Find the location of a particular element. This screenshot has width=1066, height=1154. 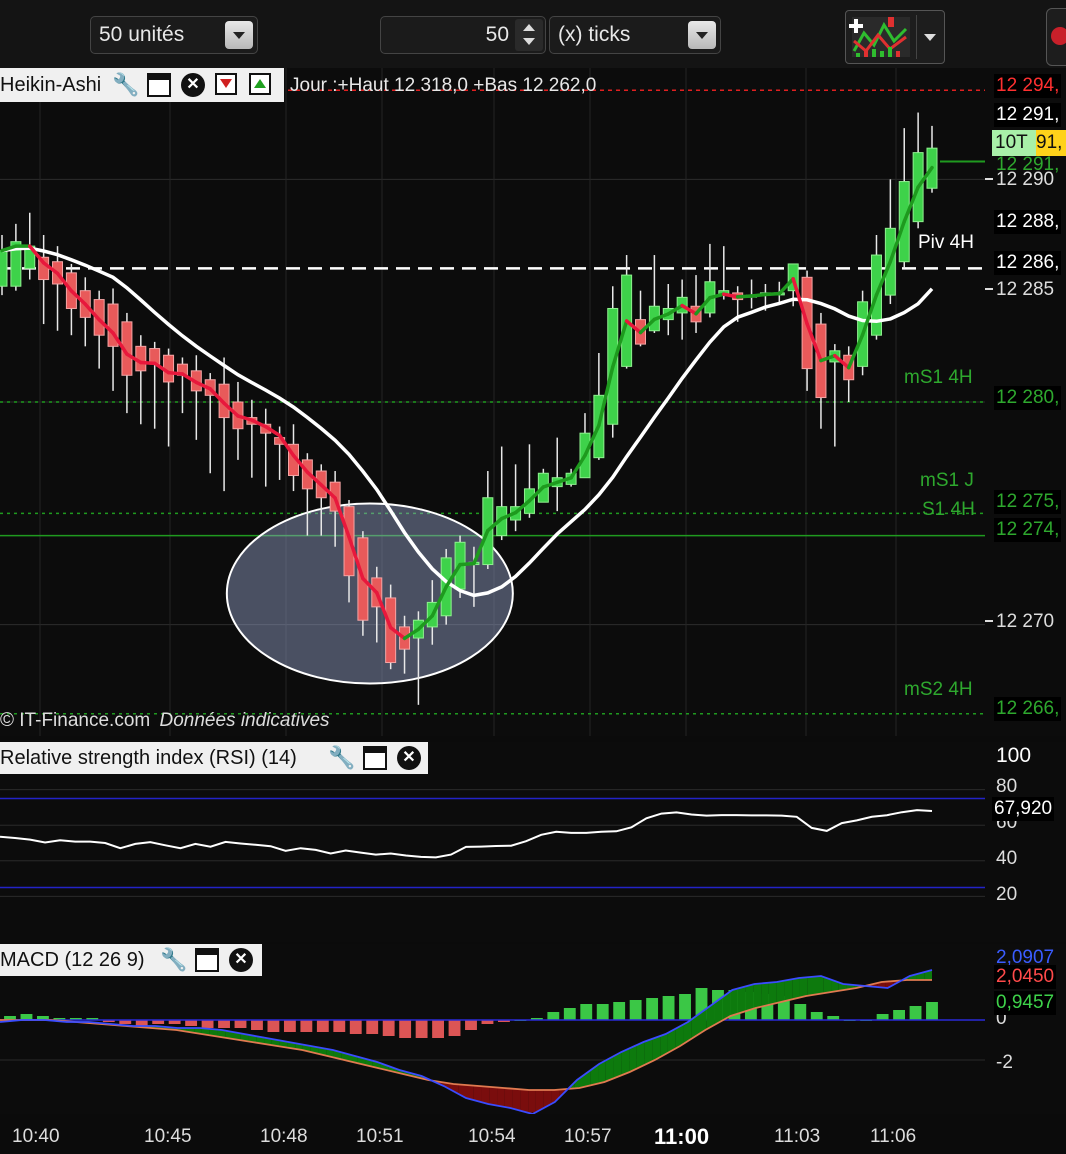

day-high-low-info: Jour :+Haut 12 318,0 +Bas 12 262,0 is located at coordinates (443, 85).